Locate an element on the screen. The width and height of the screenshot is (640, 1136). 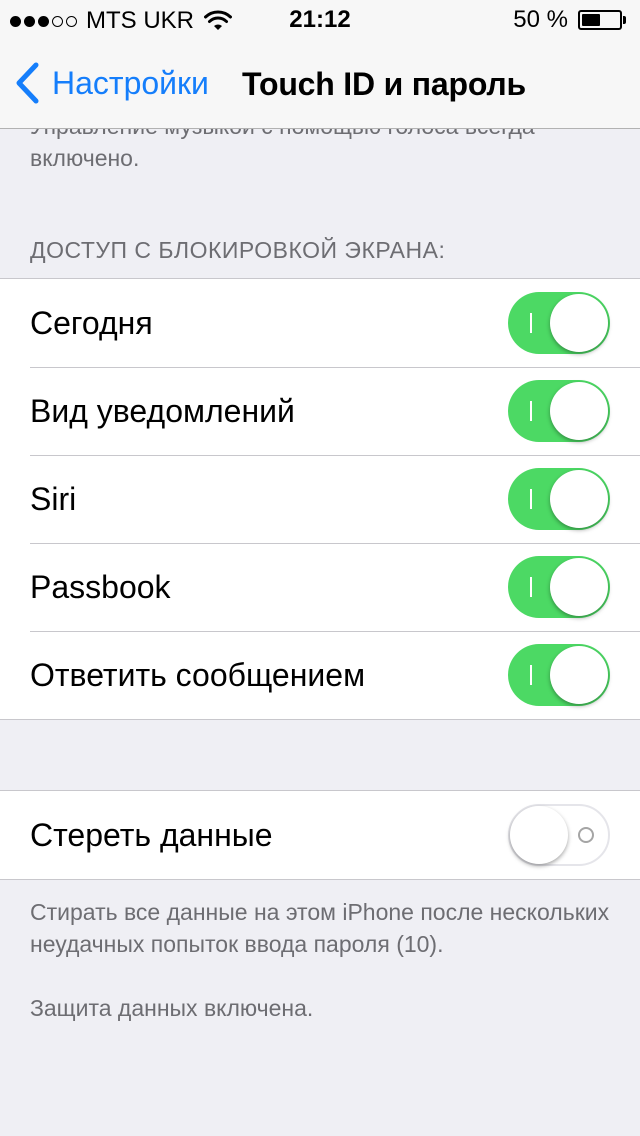
setting-row-reply-with-message: Ответить сообщением is located at coordinates (320, 675).